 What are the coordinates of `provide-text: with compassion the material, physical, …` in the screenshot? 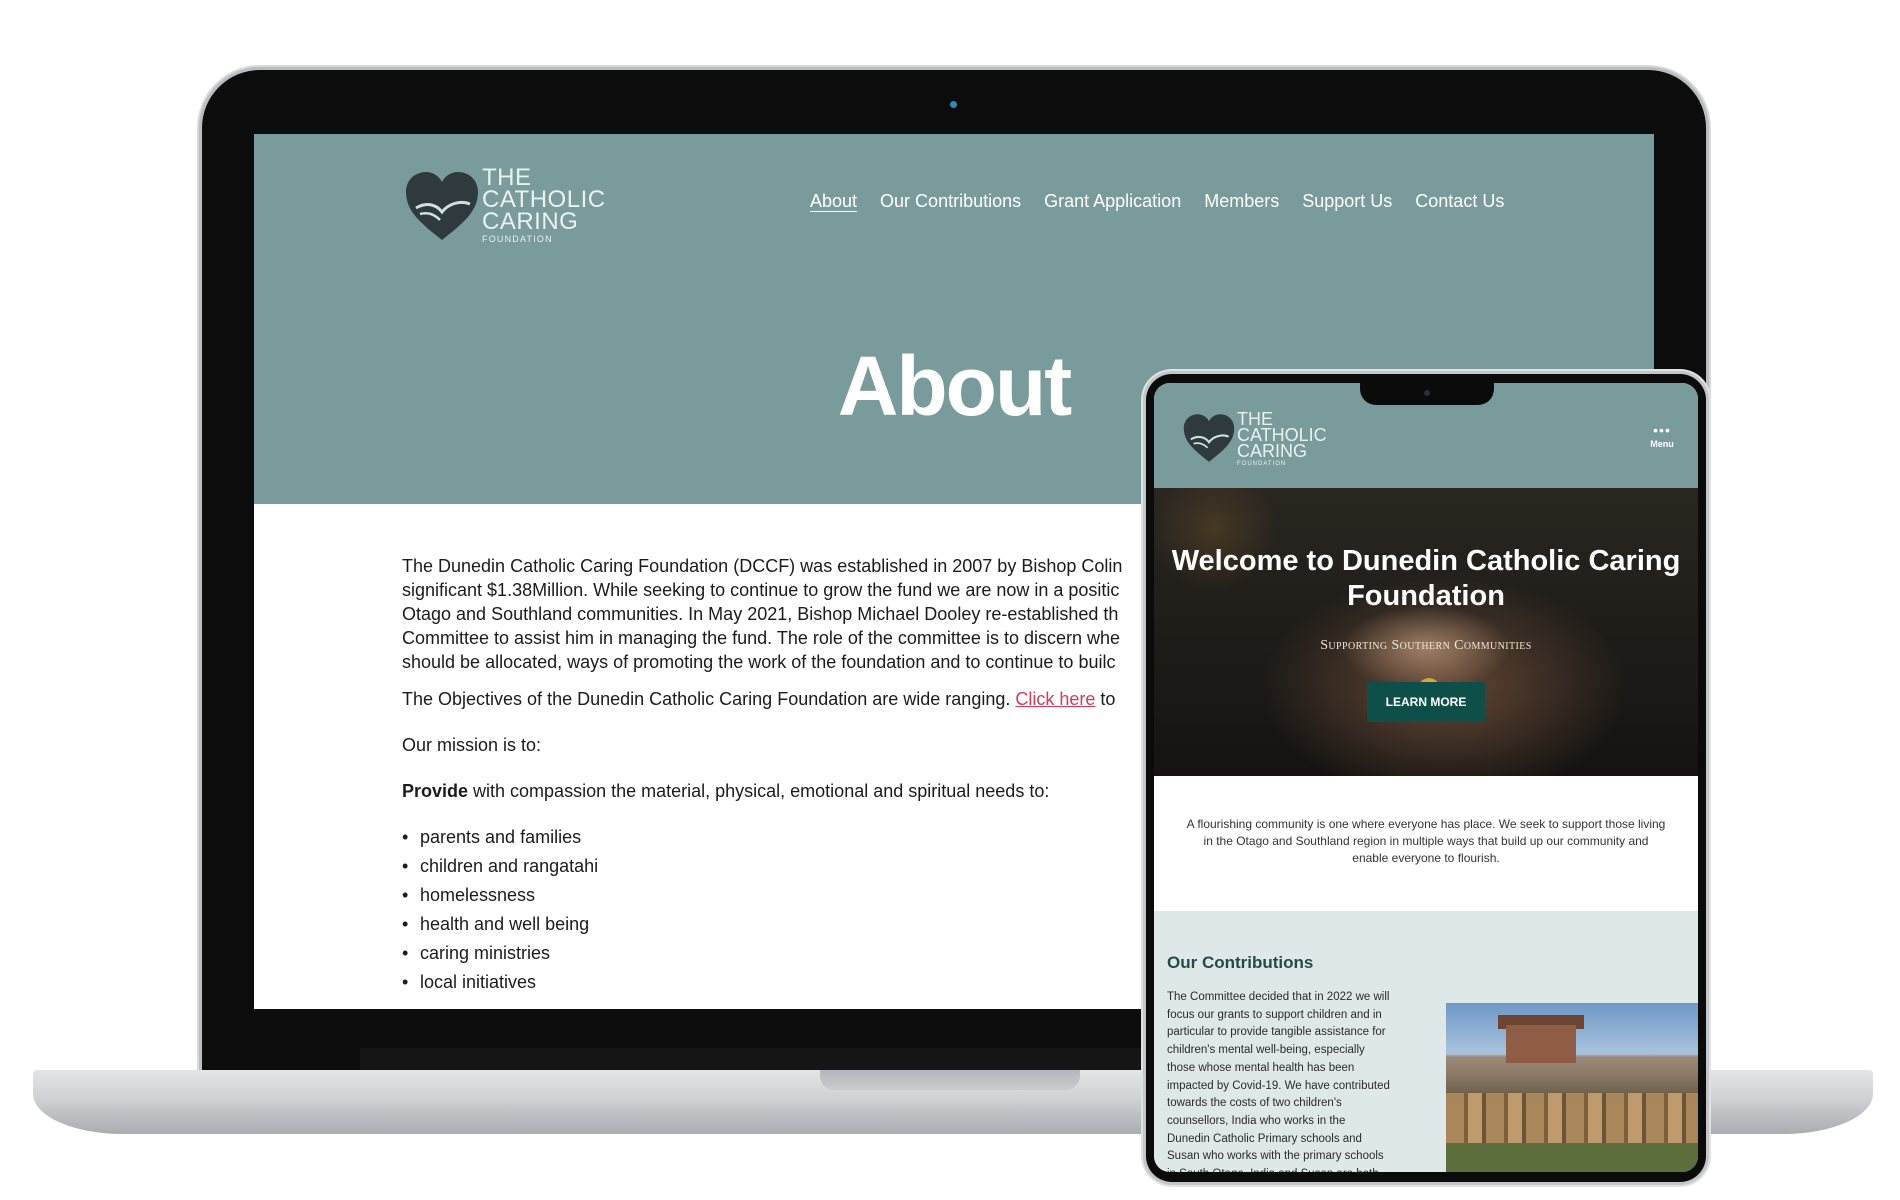 It's located at (759, 791).